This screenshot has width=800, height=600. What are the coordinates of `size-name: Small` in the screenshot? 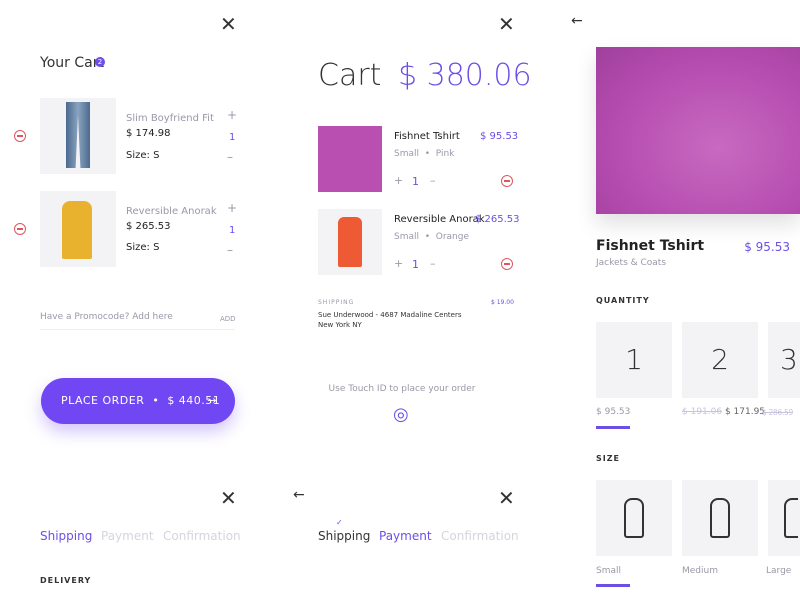 It's located at (608, 571).